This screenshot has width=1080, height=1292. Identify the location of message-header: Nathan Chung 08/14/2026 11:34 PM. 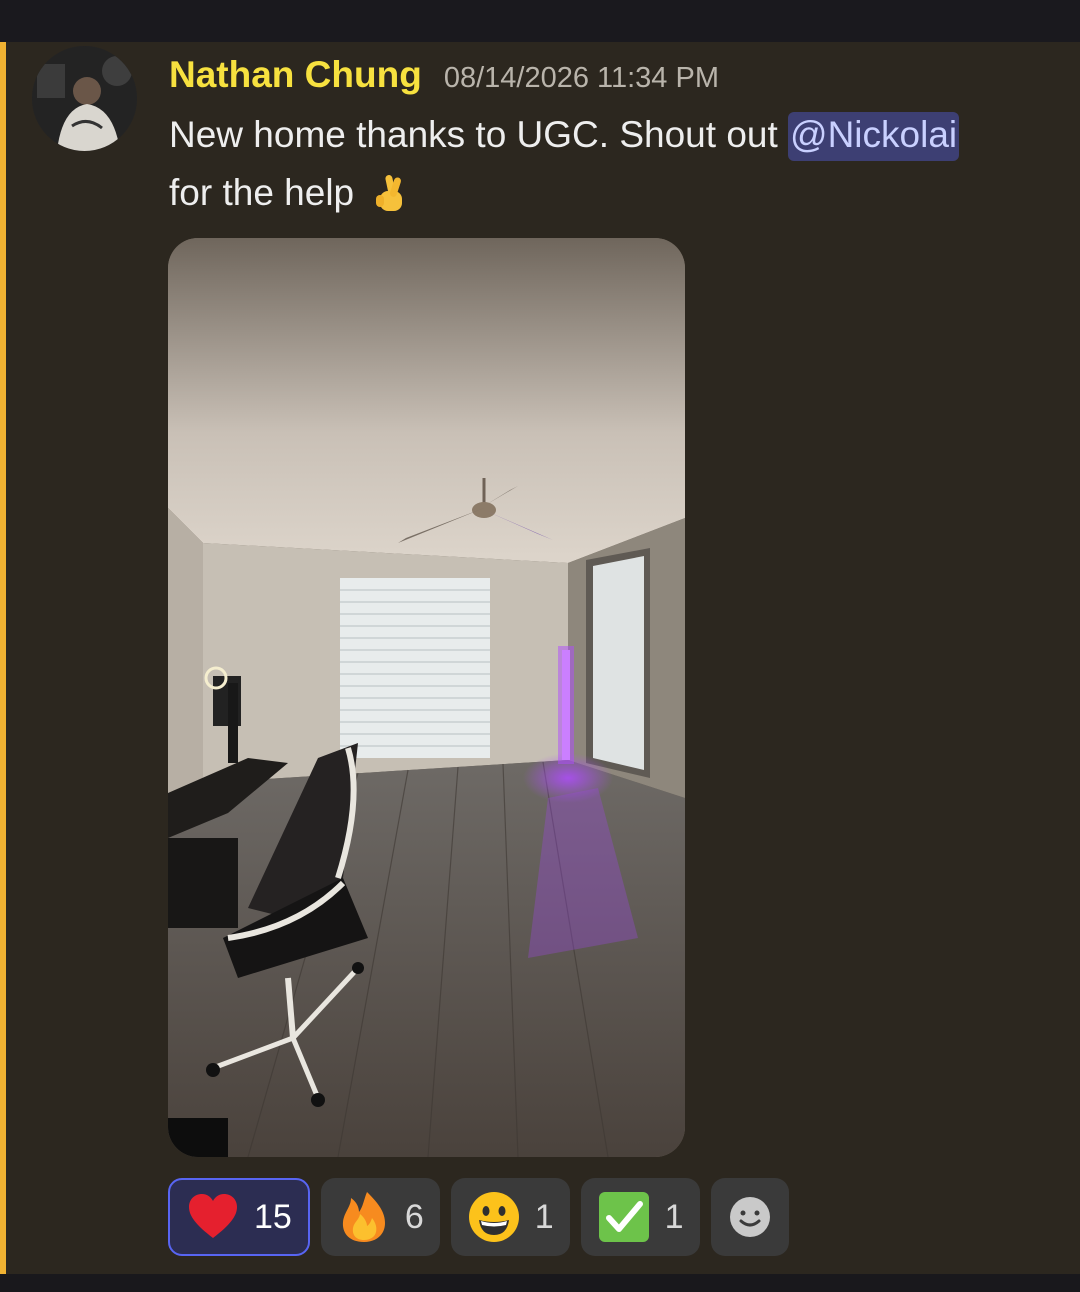
(444, 79).